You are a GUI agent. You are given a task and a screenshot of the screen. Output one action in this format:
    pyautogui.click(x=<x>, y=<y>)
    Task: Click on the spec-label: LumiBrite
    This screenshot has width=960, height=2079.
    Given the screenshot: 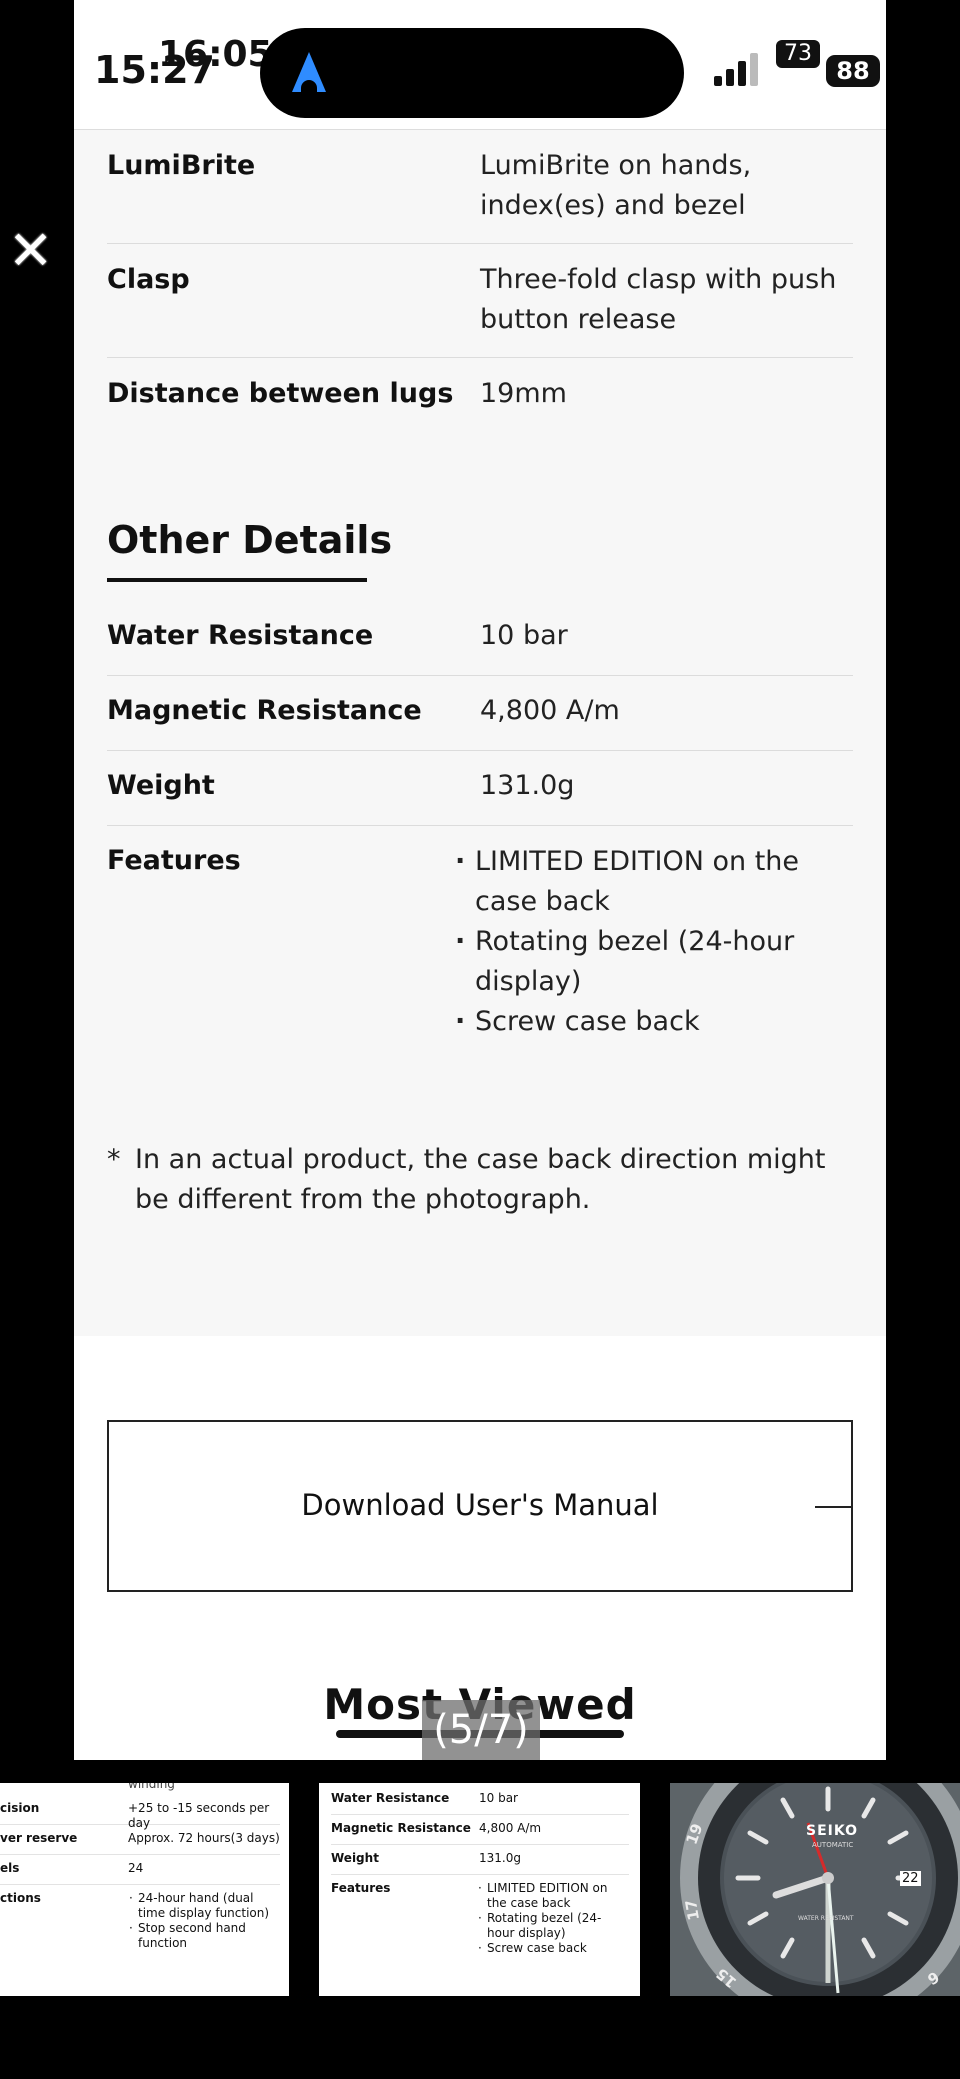 What is the action you would take?
    pyautogui.click(x=181, y=165)
    